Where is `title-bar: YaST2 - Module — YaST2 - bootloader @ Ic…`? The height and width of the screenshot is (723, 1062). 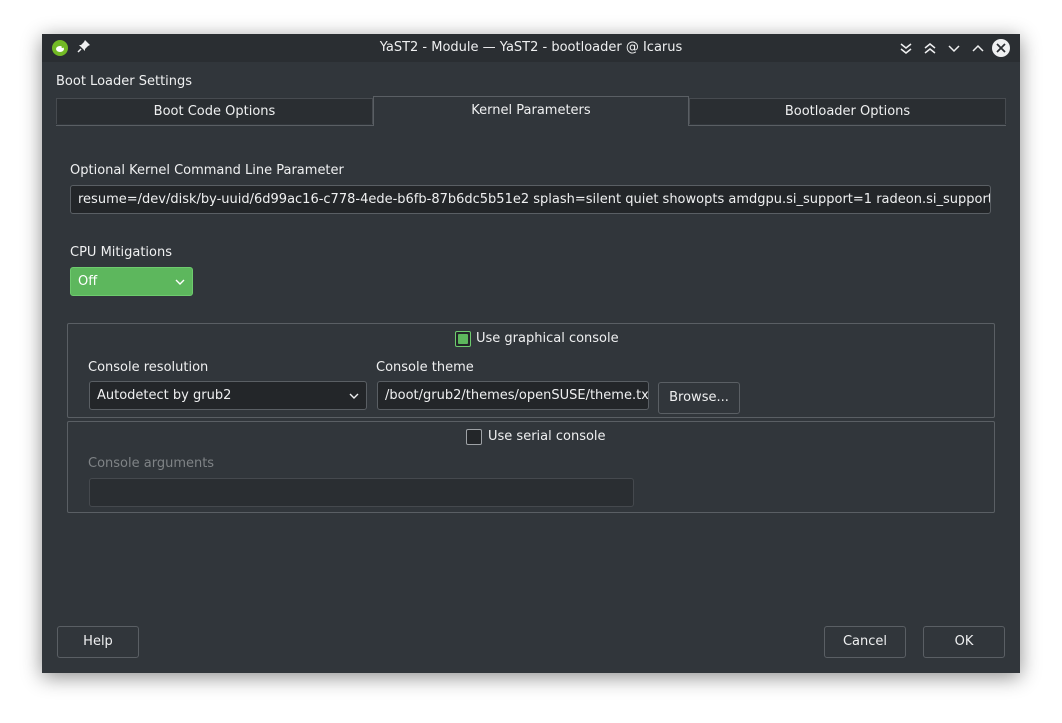
title-bar: YaST2 - Module — YaST2 - bootloader @ Ic… is located at coordinates (531, 48).